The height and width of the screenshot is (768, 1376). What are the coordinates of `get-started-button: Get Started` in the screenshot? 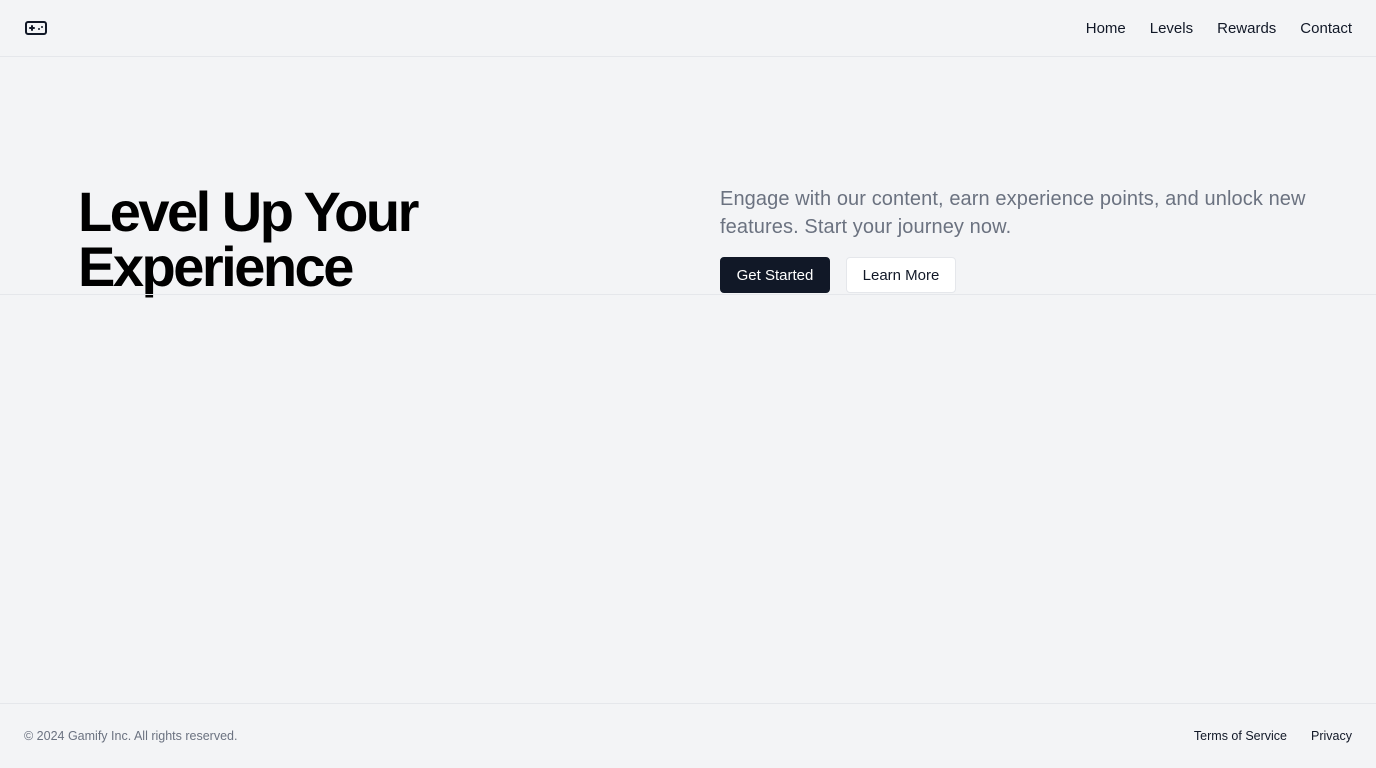 It's located at (775, 275).